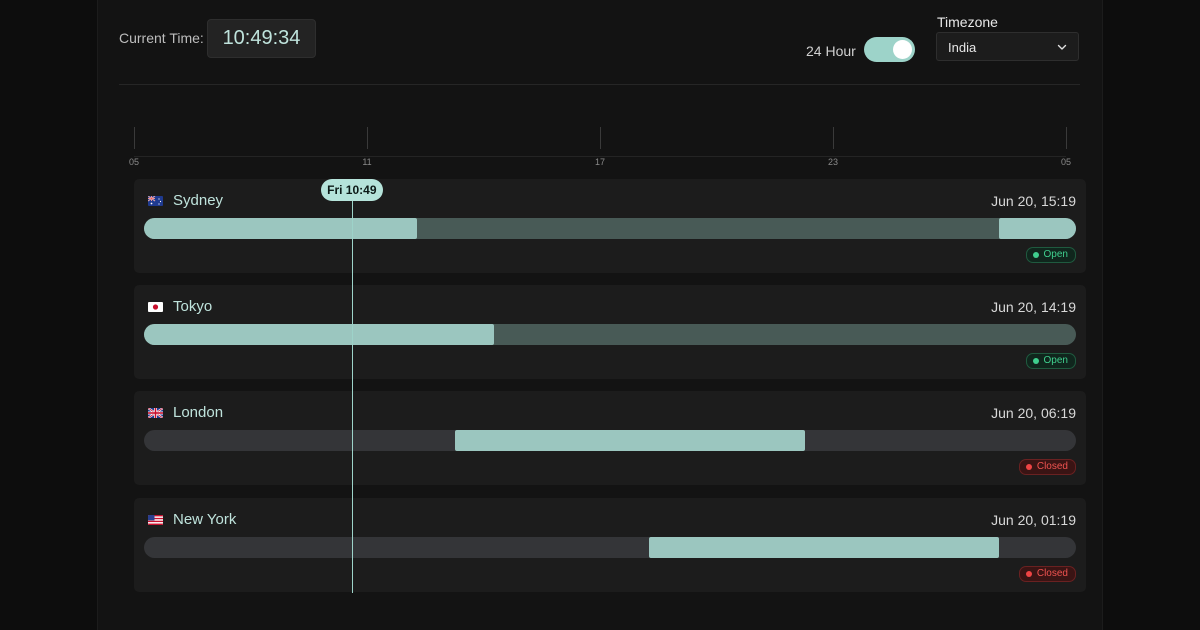  What do you see at coordinates (155, 413) in the screenshot?
I see `uk-flag-icon` at bounding box center [155, 413].